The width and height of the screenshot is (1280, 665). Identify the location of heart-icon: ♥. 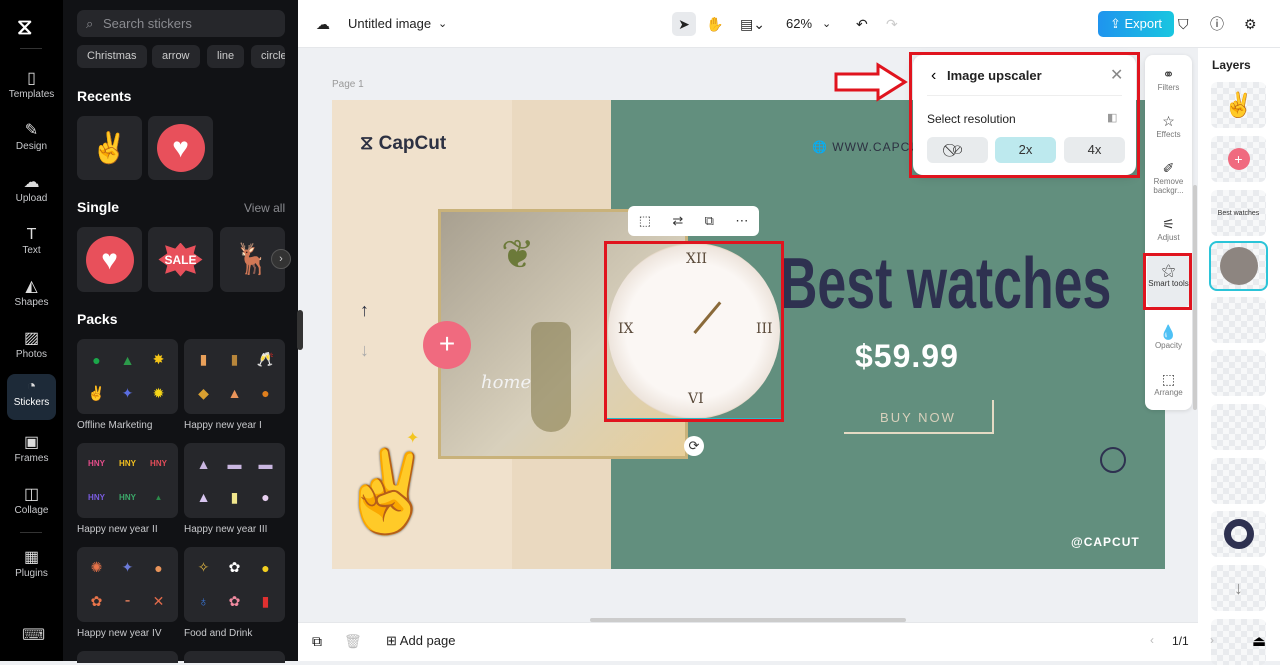
(109, 259).